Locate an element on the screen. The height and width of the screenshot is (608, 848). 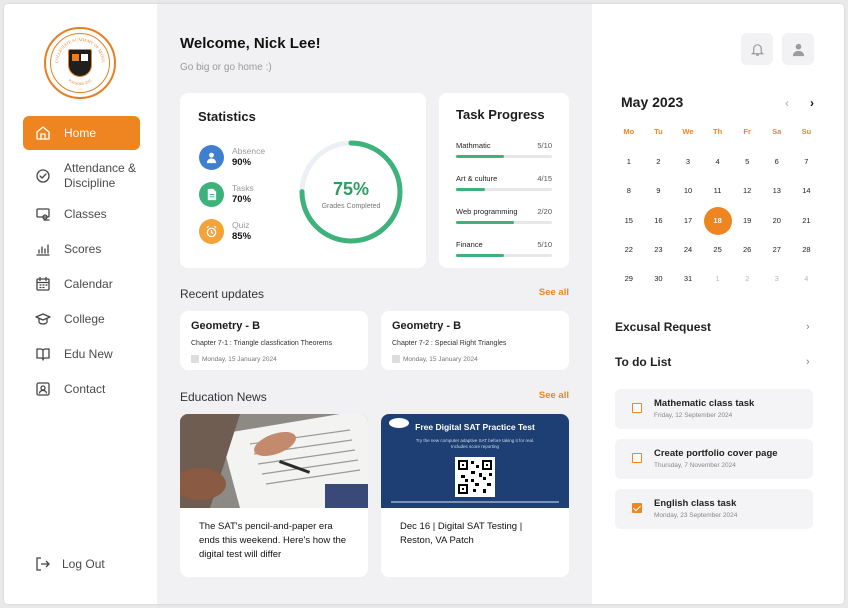
sidebar-item-classes: Classes is located at coordinates (81, 213).